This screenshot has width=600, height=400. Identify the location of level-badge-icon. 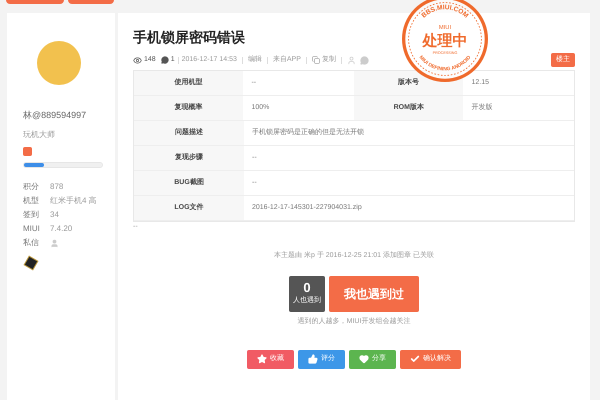
(27, 151).